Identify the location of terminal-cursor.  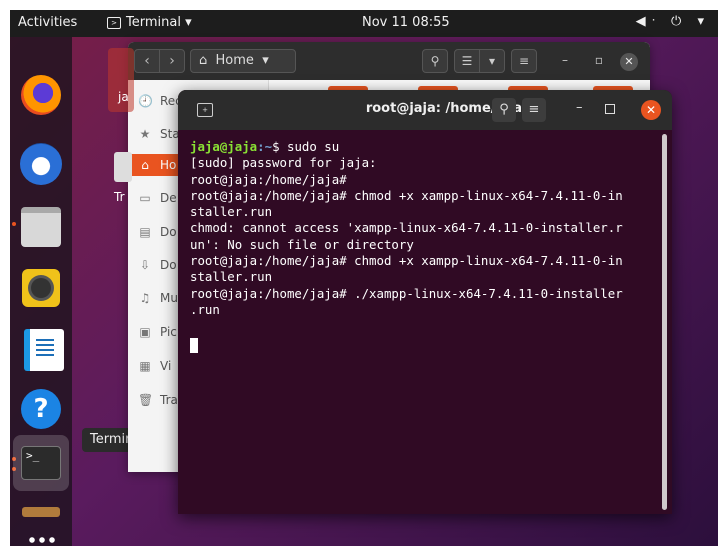
(194, 346).